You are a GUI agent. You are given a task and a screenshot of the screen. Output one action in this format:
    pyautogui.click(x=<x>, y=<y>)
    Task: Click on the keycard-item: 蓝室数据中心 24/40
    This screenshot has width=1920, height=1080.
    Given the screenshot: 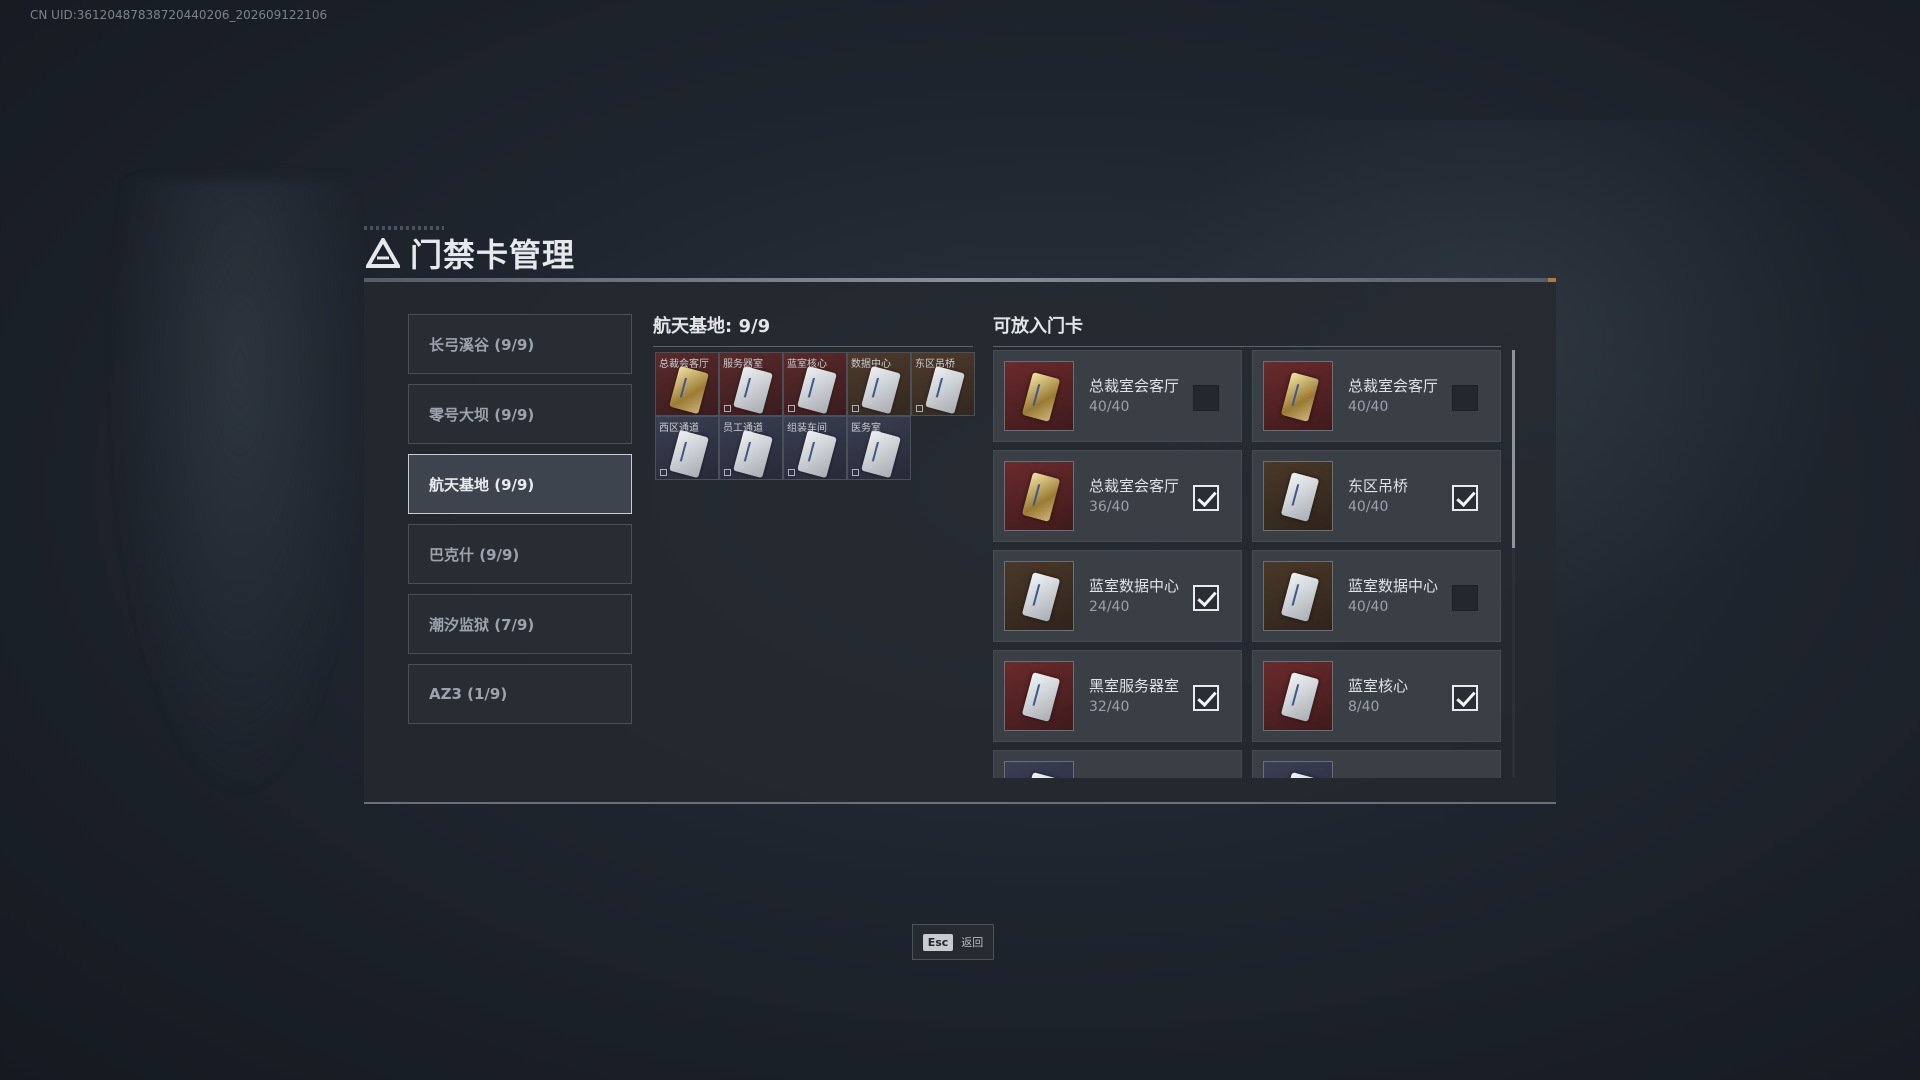 What is the action you would take?
    pyautogui.click(x=1117, y=596)
    